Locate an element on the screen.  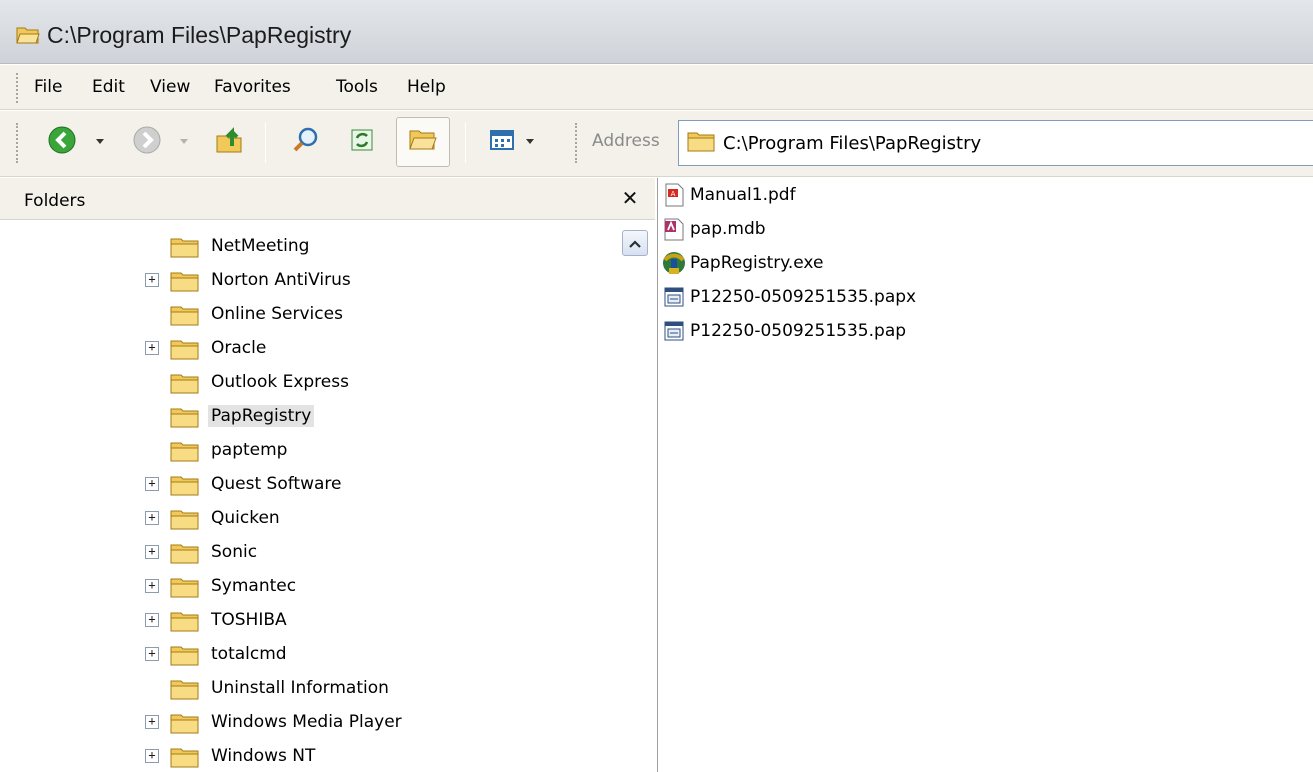
tree-item: + Quest Software is located at coordinates (300, 485).